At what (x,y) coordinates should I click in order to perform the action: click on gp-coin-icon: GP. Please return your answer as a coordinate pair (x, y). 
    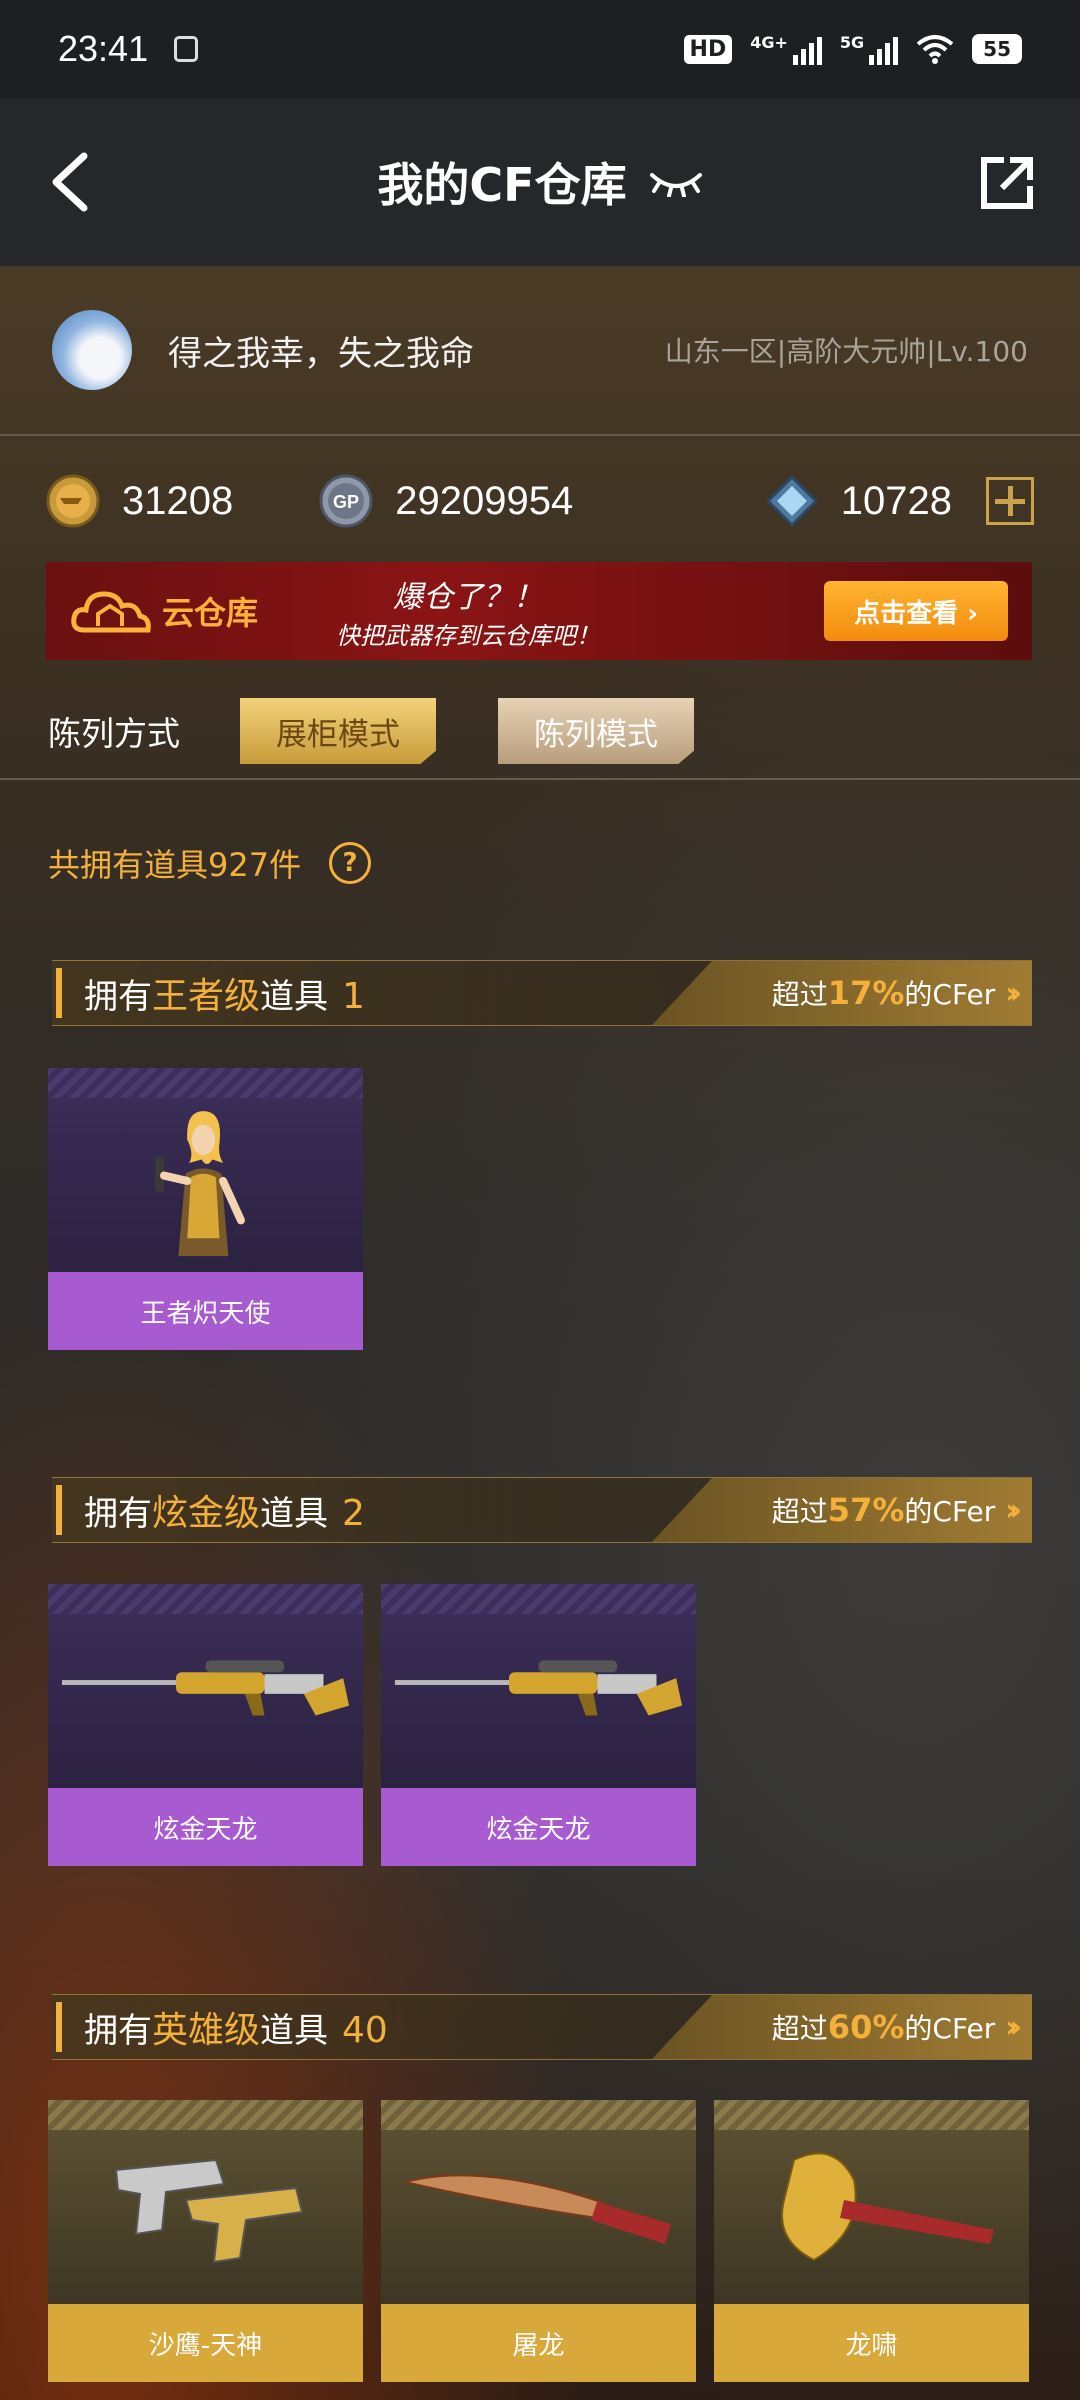
    Looking at the image, I should click on (346, 501).